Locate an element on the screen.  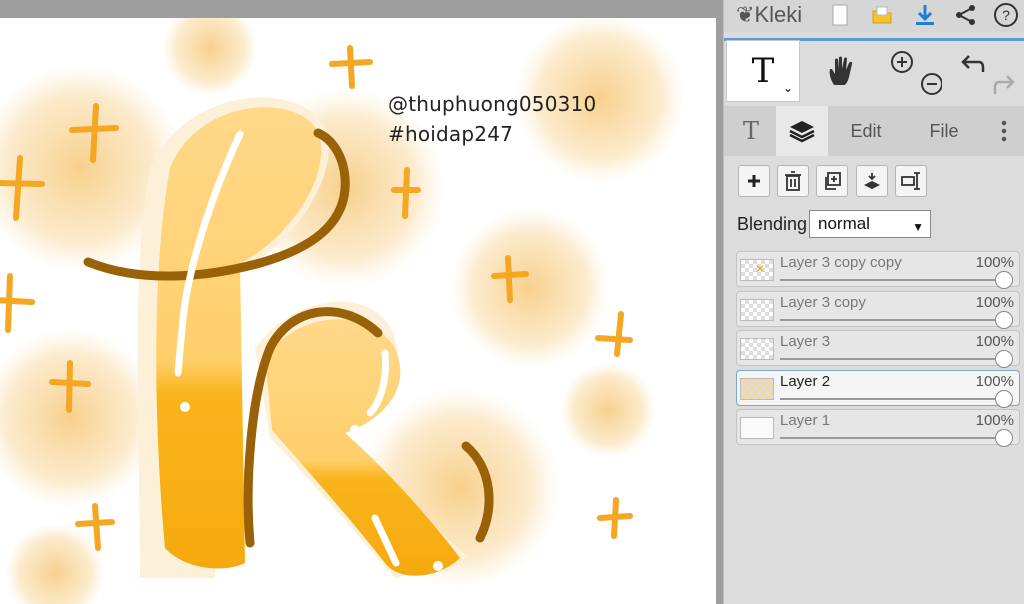
layer-name: Layer 2 is located at coordinates (805, 381).